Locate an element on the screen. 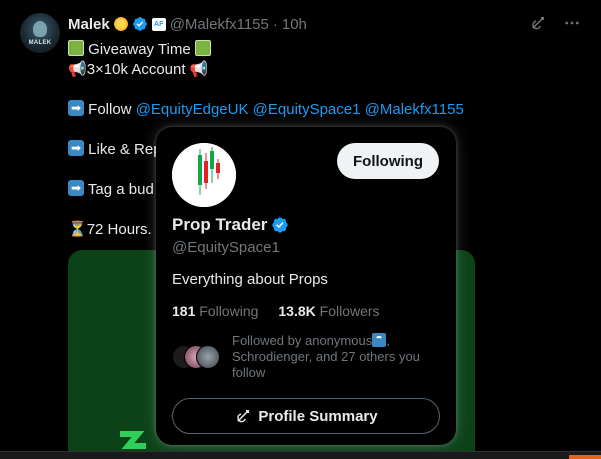 The height and width of the screenshot is (459, 601). hourglass-emoji-icon: ⏳ is located at coordinates (77, 229).